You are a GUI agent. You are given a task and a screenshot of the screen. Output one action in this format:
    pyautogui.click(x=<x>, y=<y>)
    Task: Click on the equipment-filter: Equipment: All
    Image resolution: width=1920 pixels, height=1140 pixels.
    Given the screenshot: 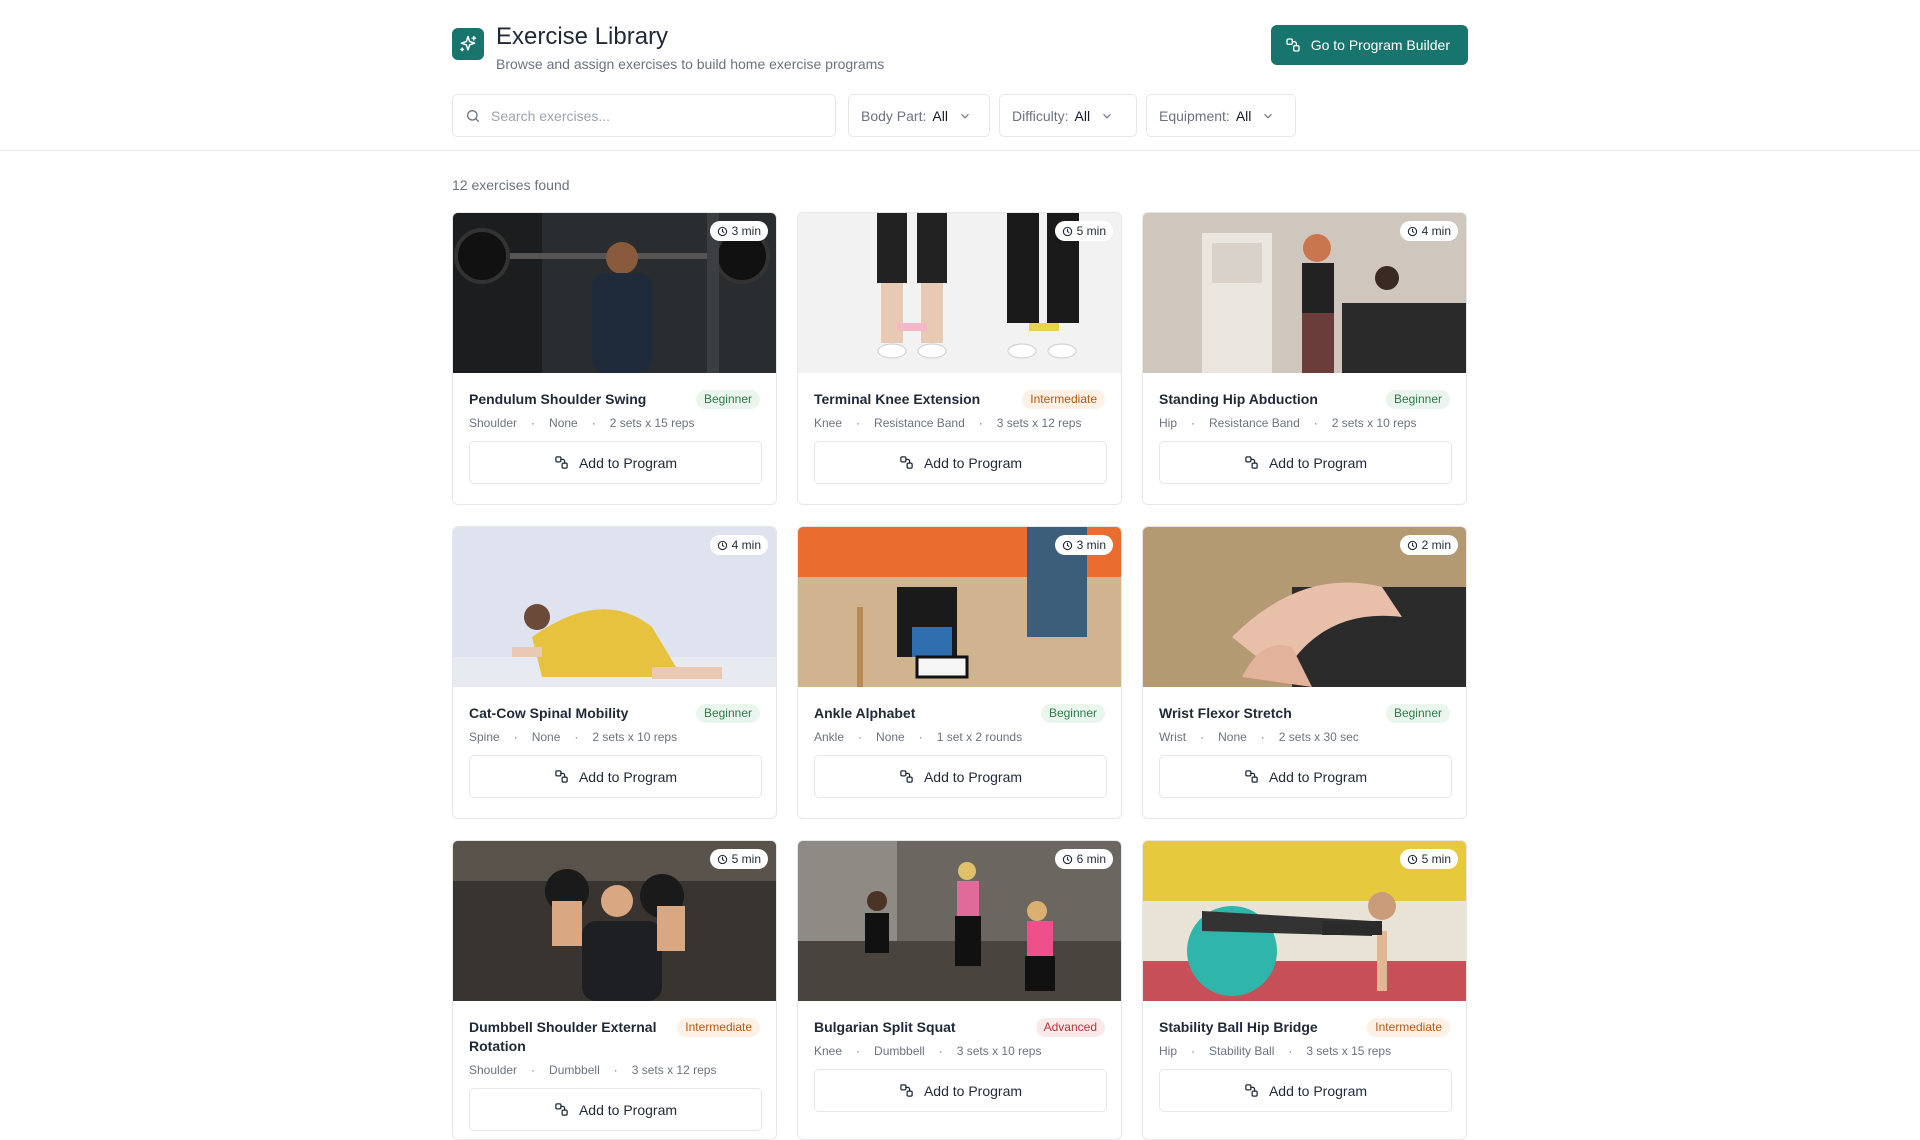 What is the action you would take?
    pyautogui.click(x=1221, y=115)
    